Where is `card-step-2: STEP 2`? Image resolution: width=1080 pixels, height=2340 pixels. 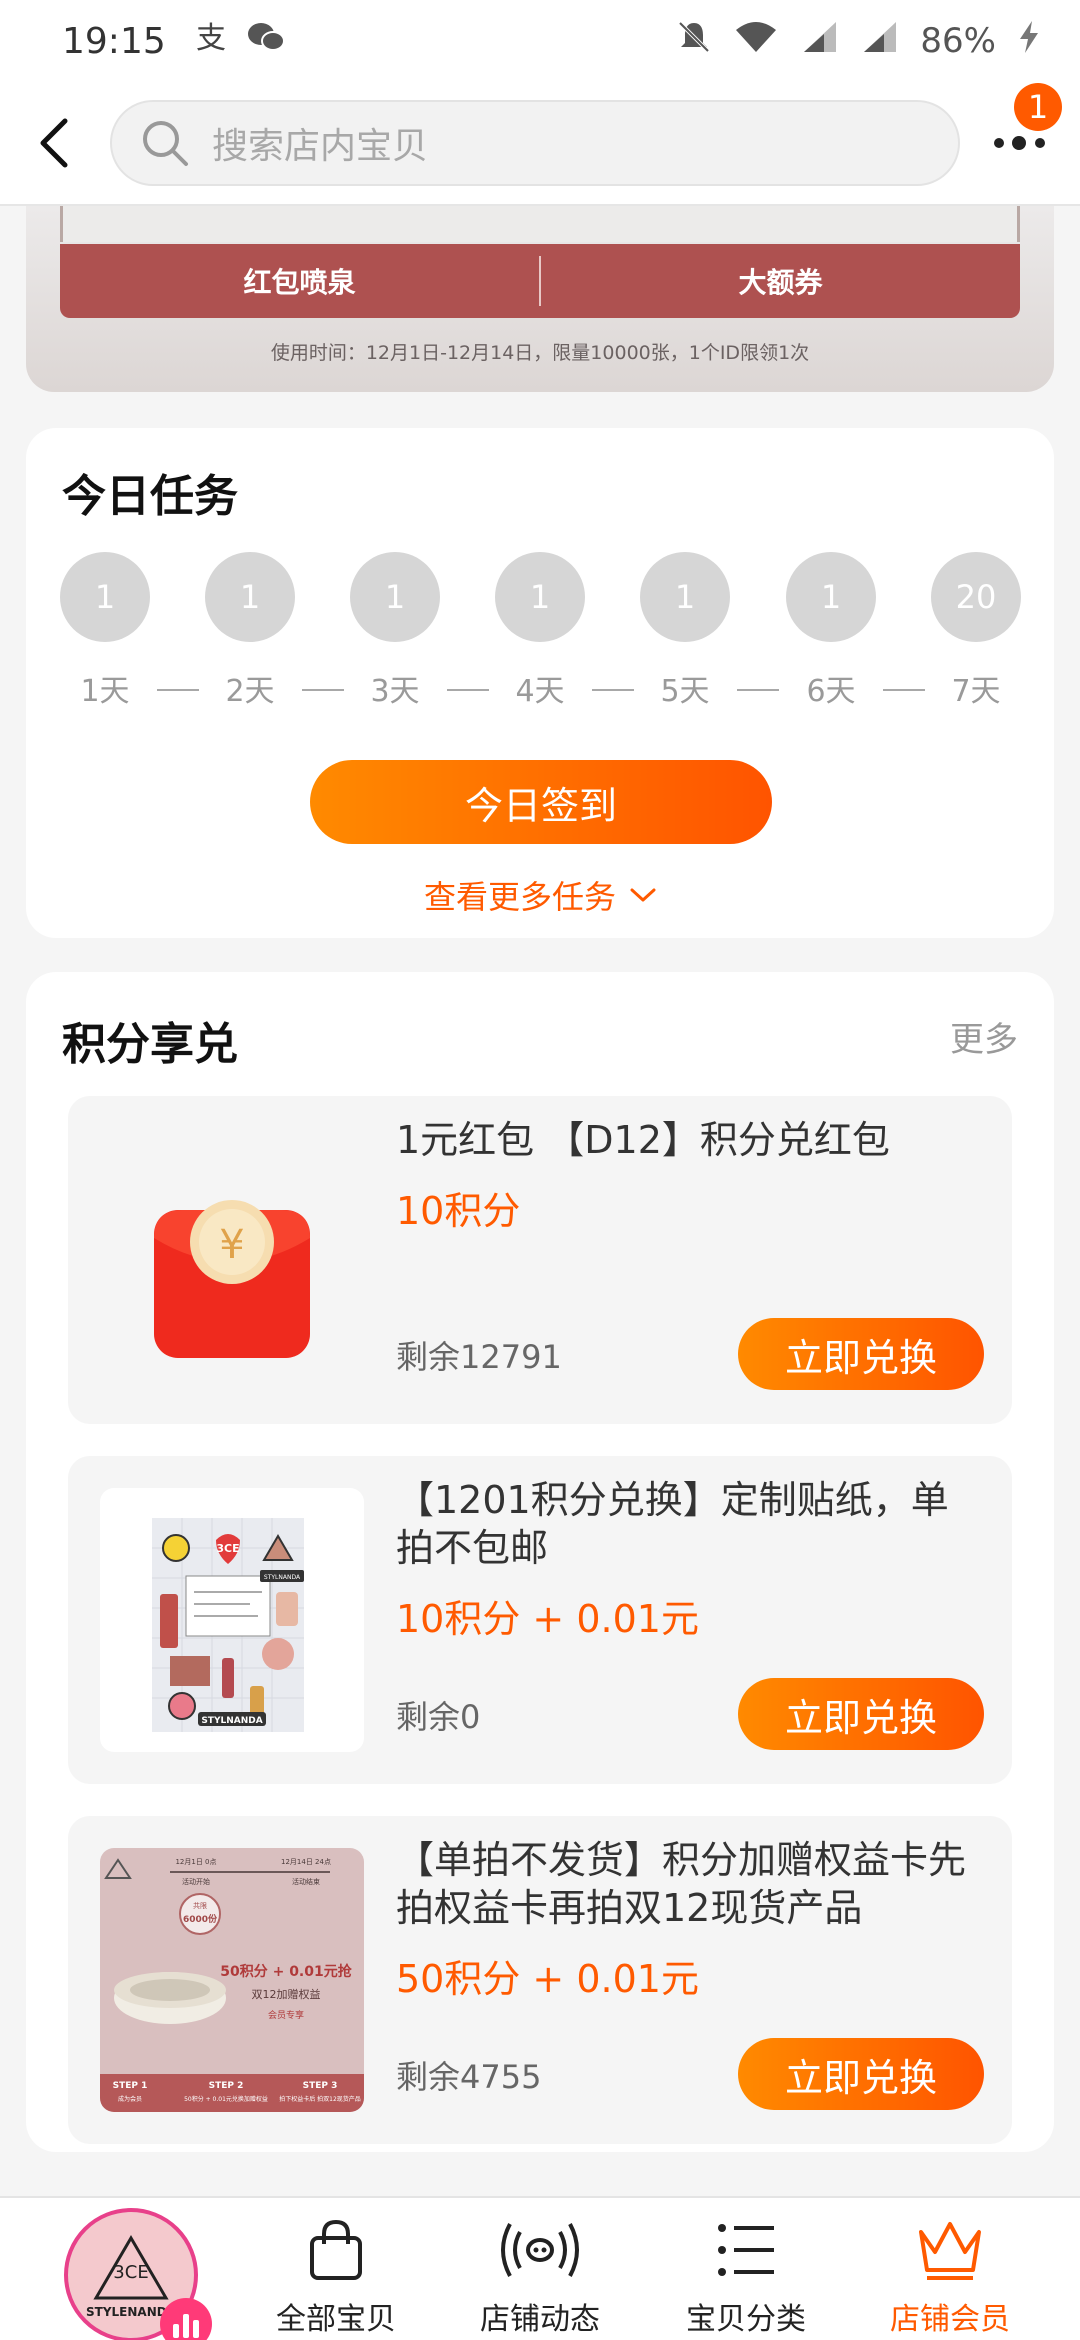
card-step-2: STEP 2 is located at coordinates (226, 2086).